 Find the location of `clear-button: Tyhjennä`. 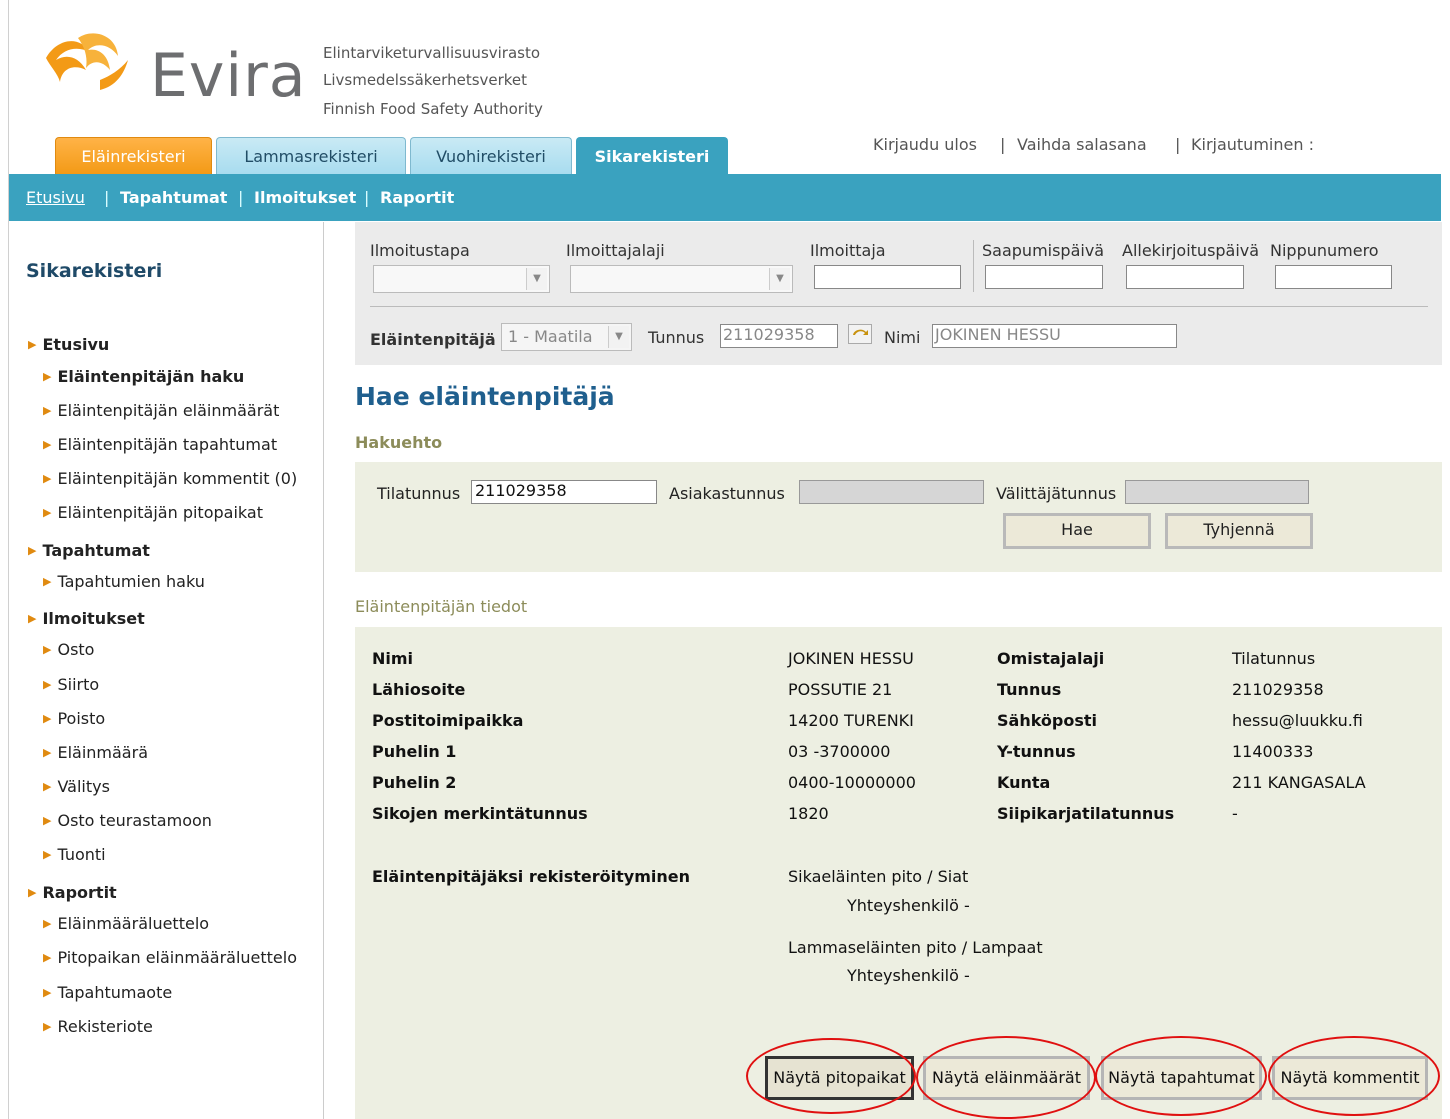

clear-button: Tyhjennä is located at coordinates (1239, 531).